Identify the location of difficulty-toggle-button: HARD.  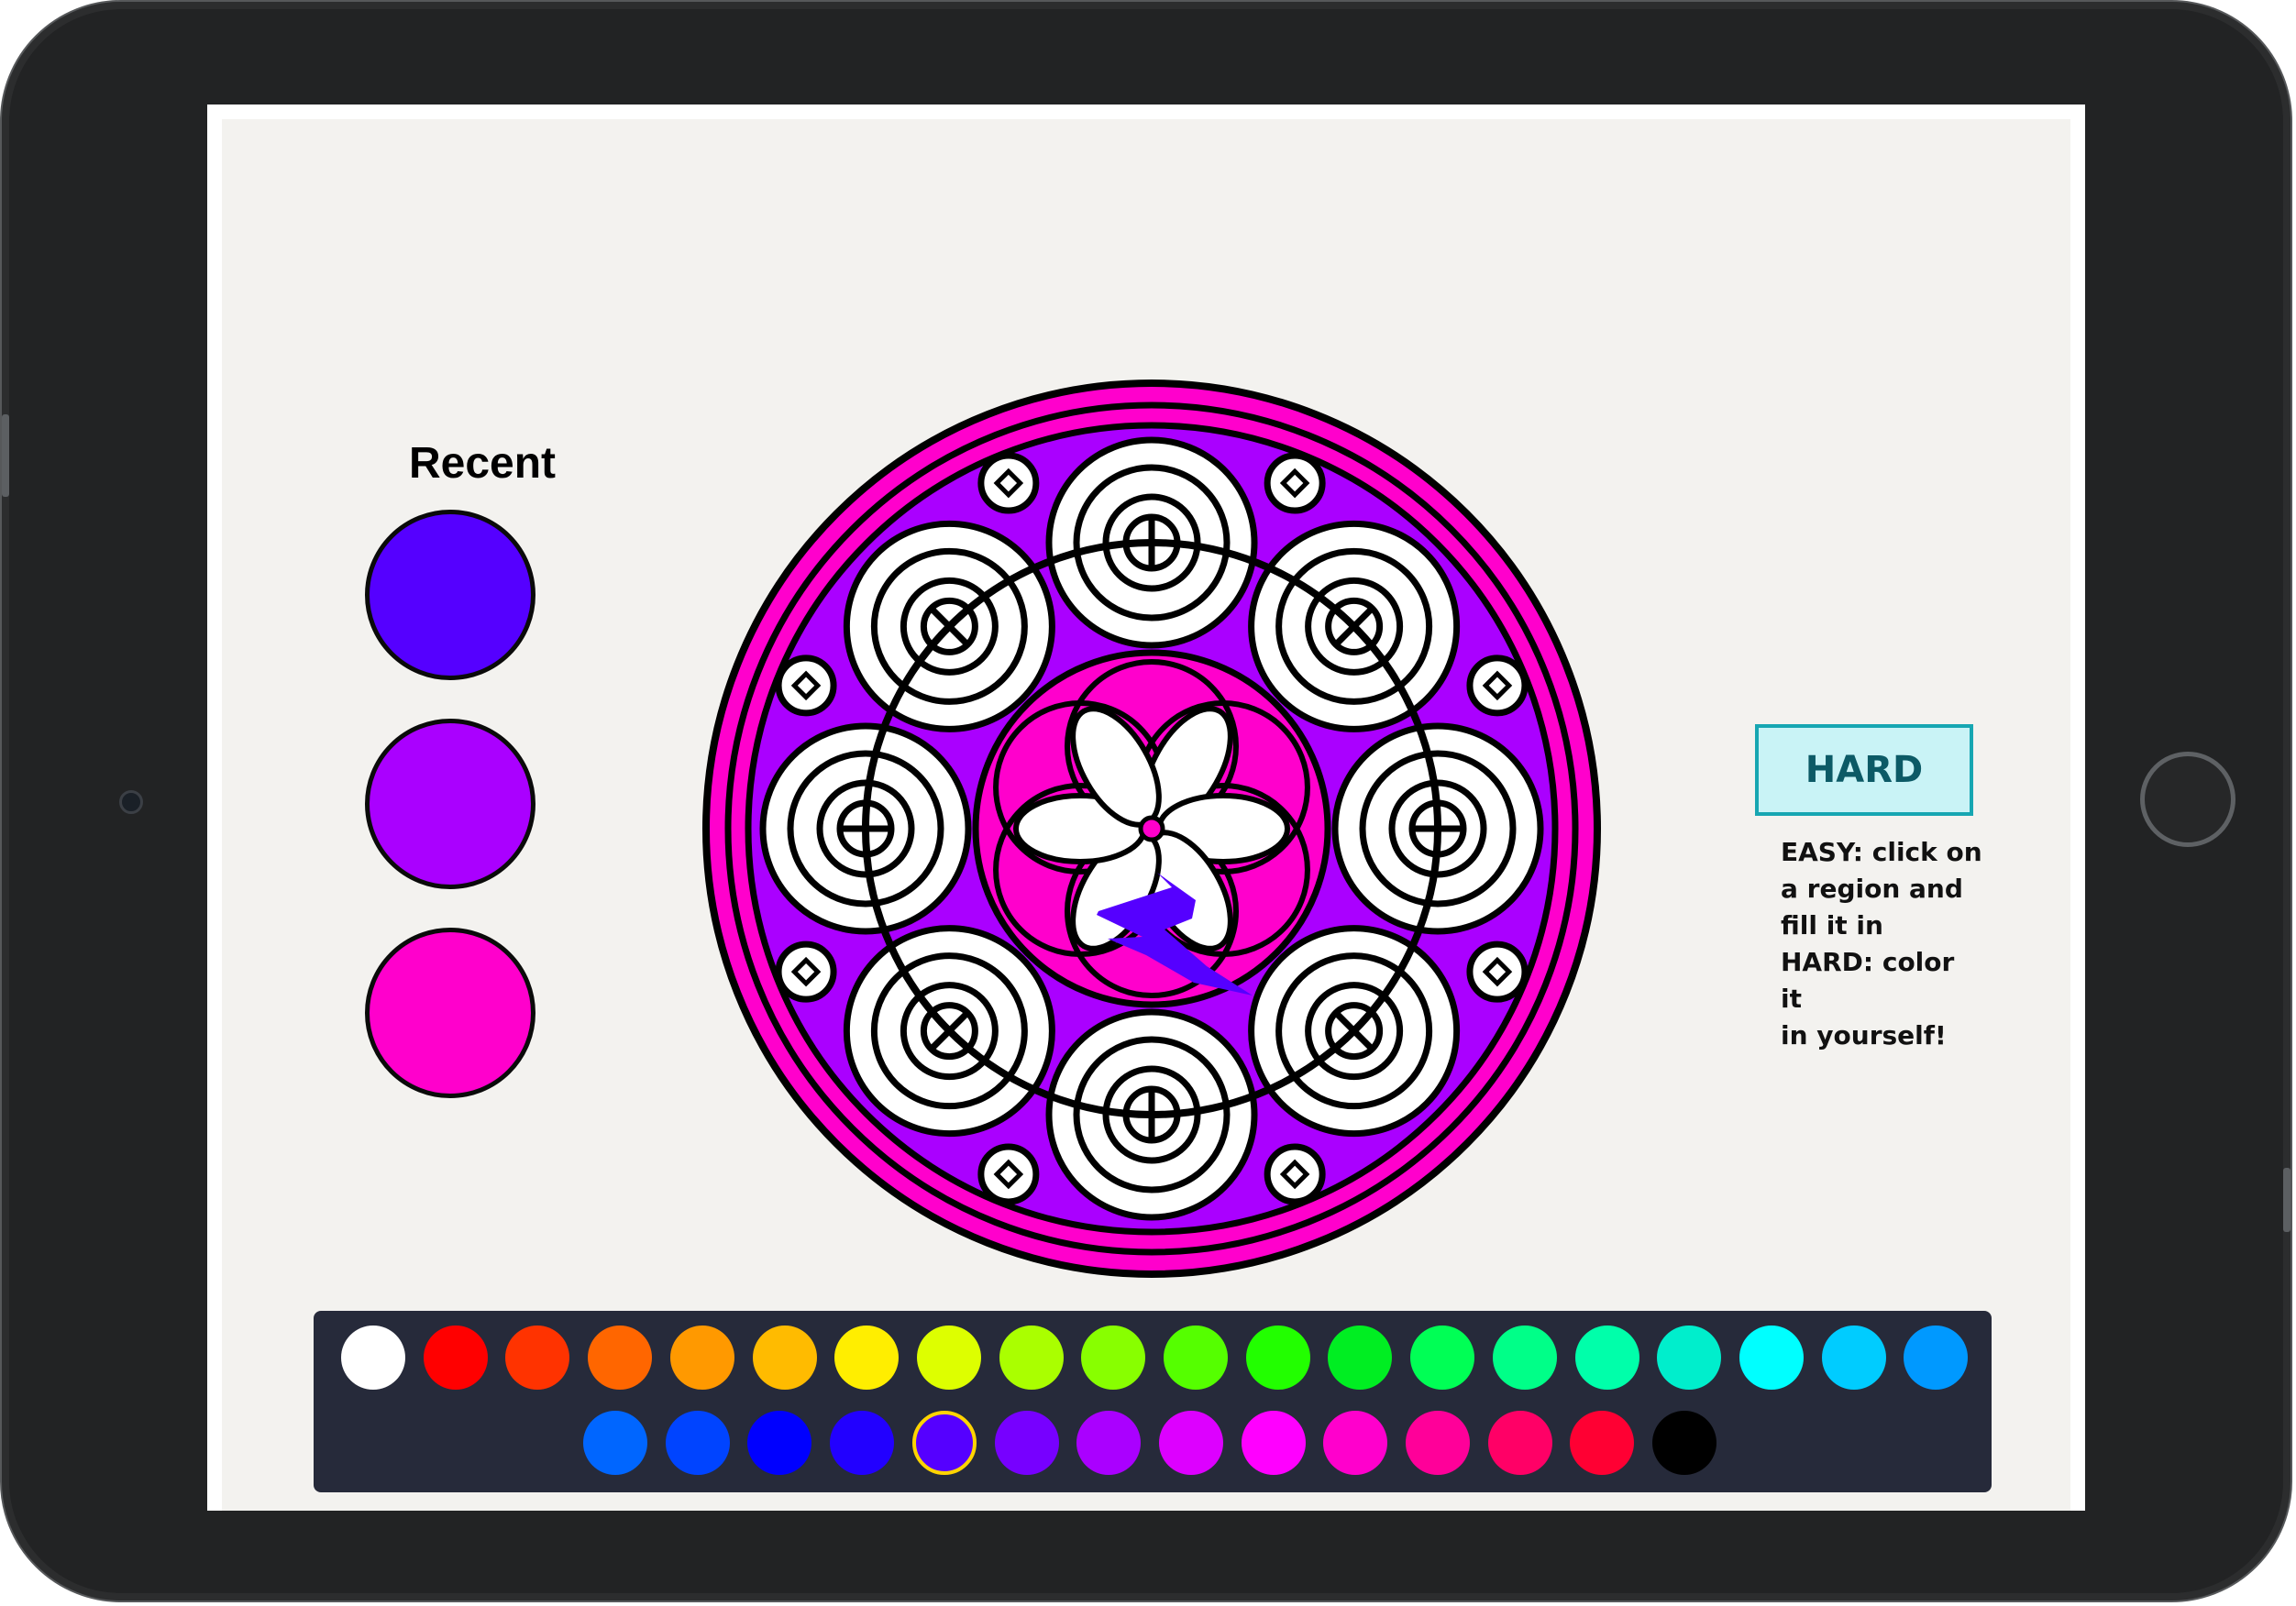
(1864, 770).